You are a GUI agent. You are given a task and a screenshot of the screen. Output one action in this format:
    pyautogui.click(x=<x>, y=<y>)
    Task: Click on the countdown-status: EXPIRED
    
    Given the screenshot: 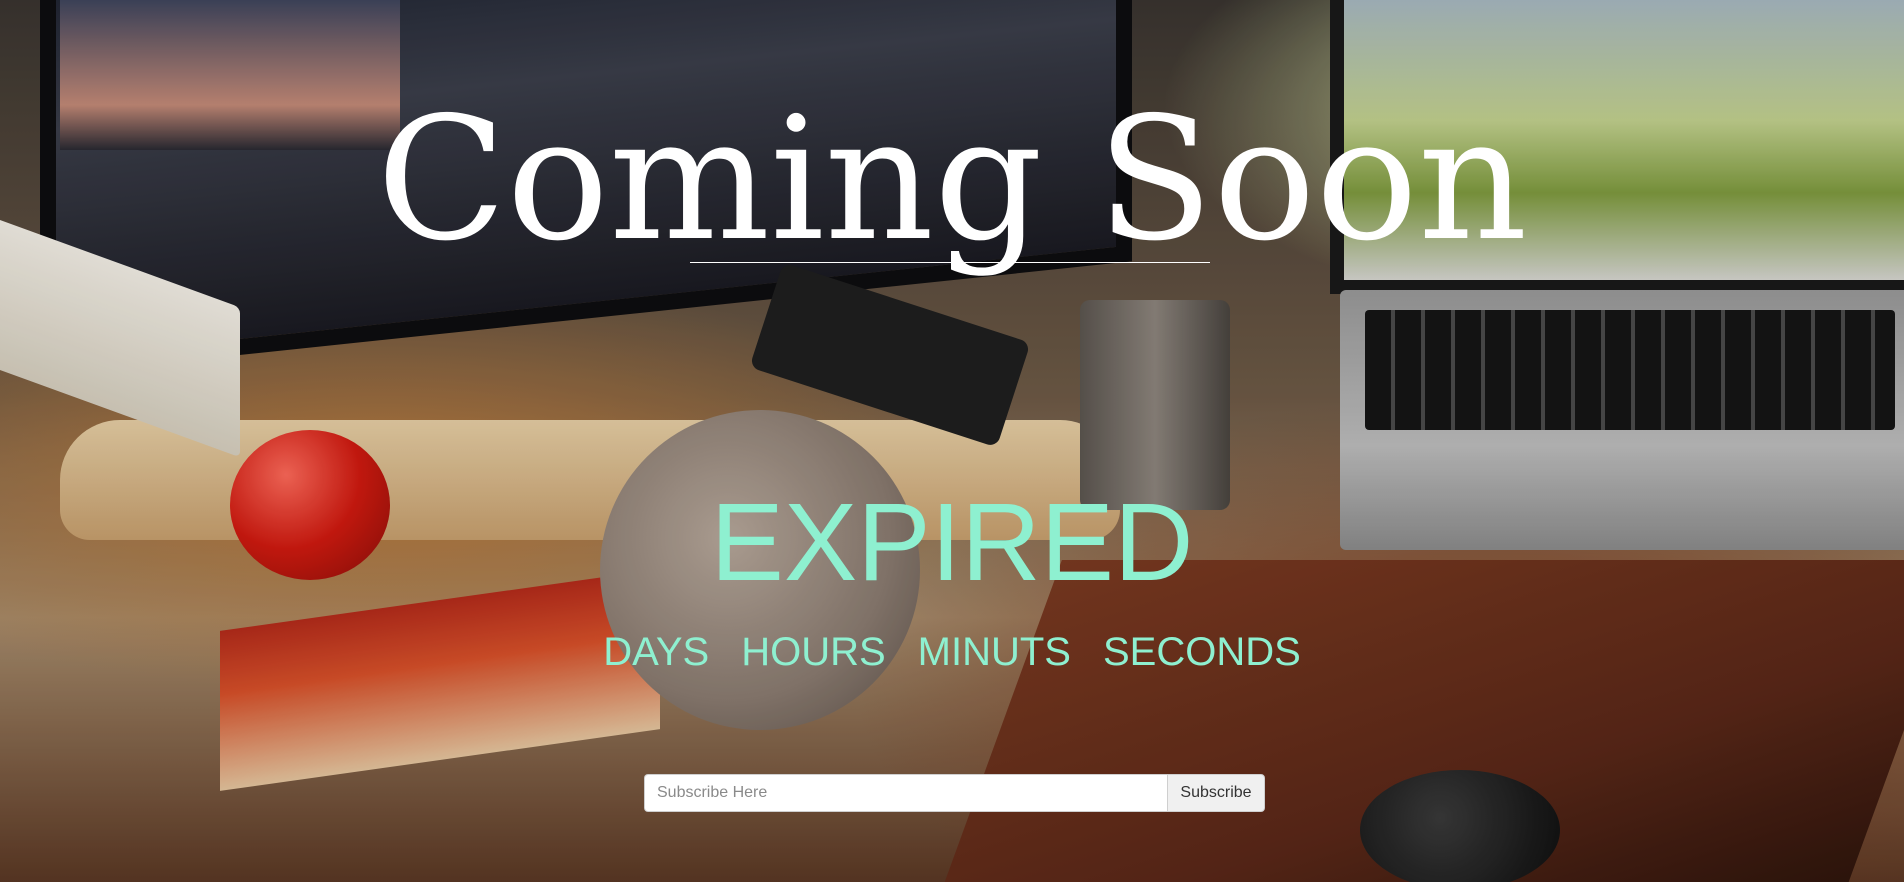 What is the action you would take?
    pyautogui.click(x=952, y=542)
    